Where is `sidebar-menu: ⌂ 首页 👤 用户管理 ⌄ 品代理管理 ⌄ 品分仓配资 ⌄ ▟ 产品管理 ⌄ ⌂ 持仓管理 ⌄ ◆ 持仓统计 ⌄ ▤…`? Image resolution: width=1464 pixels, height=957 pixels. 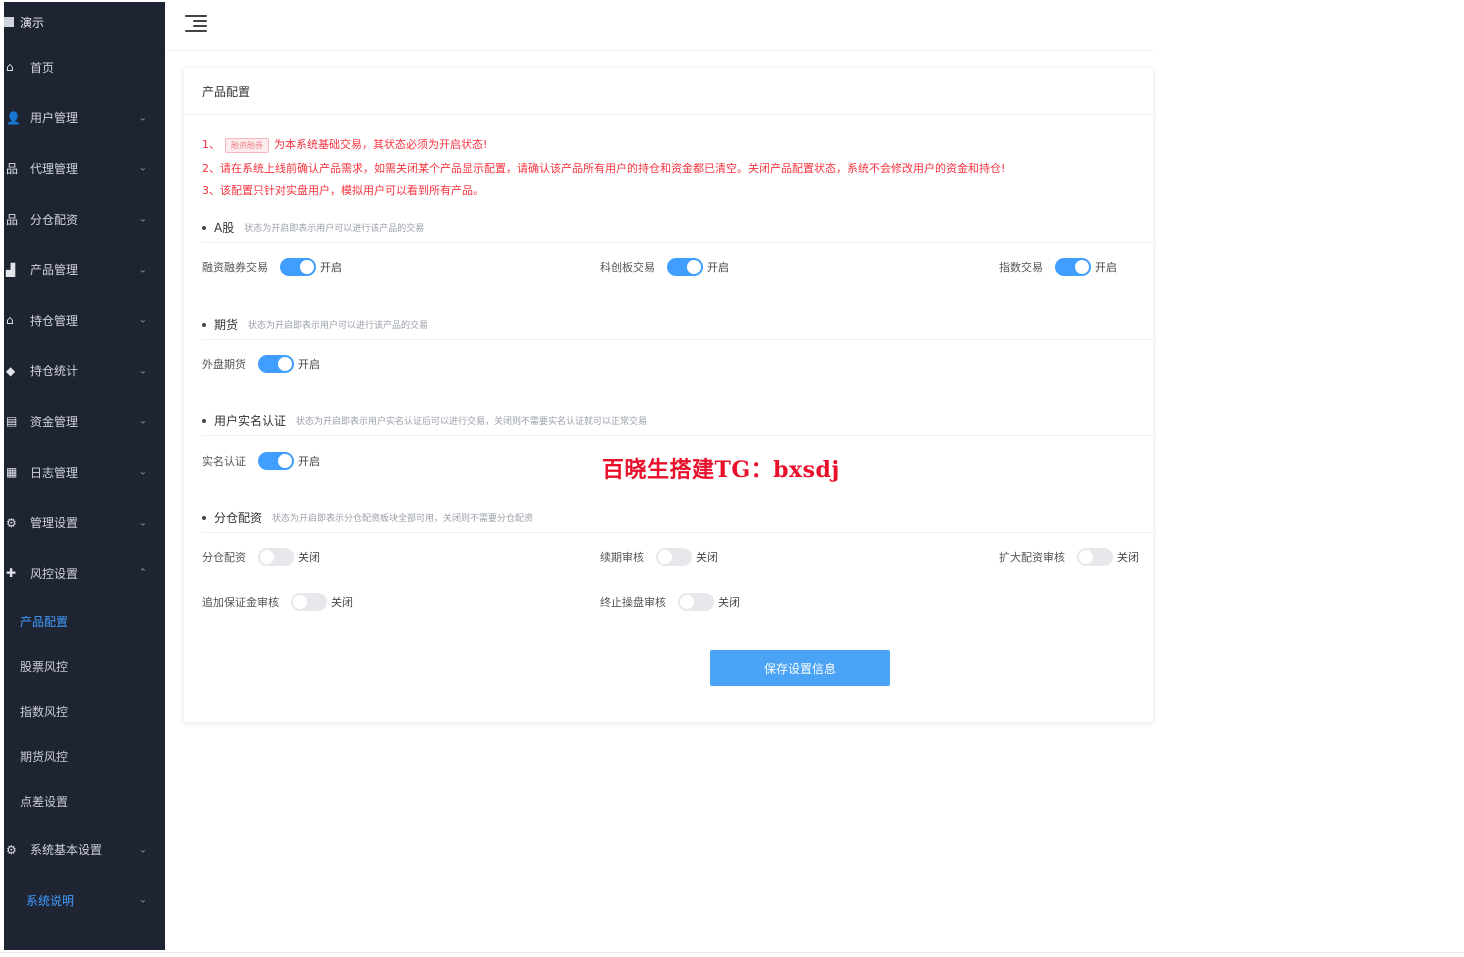
sidebar-menu: ⌂ 首页 👤 用户管理 ⌄ 品代理管理 ⌄ 品分仓配资 ⌄ ▟ 产品管理 ⌄ ⌂ 持仓管理 ⌄ ◆ 持仓统计 ⌄ ▤… is located at coordinates (84, 484).